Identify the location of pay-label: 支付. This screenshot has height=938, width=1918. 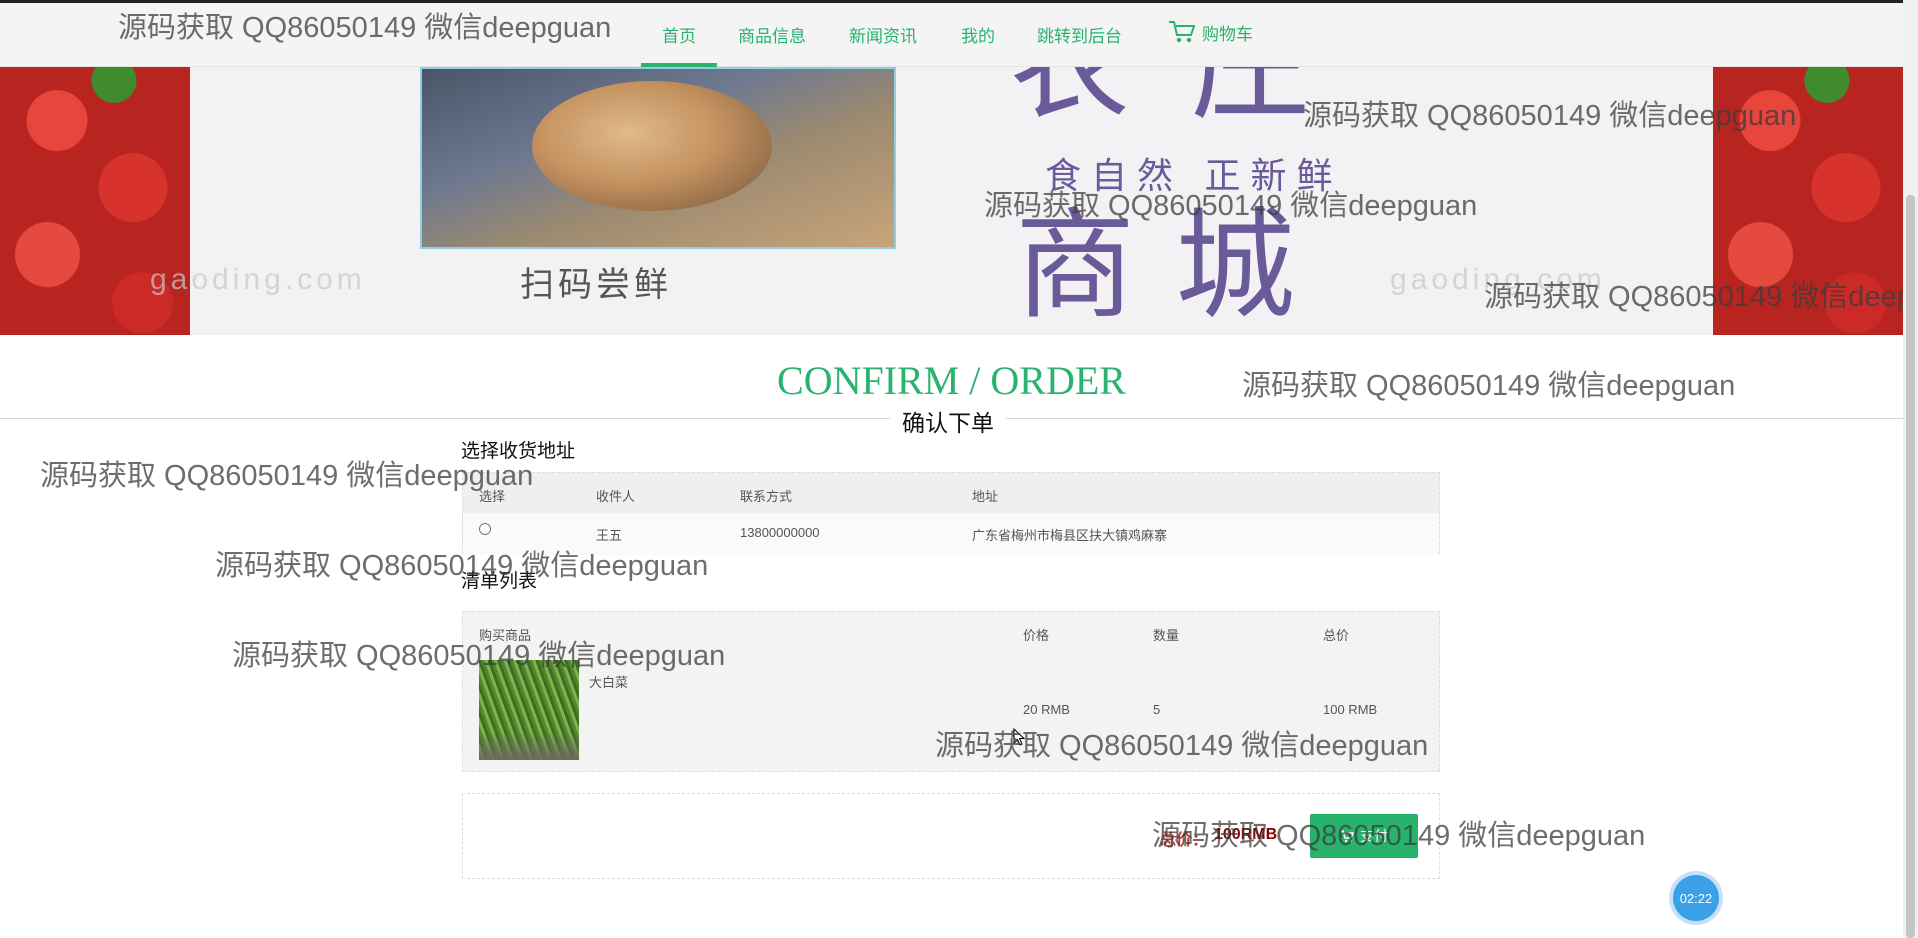
(1374, 836).